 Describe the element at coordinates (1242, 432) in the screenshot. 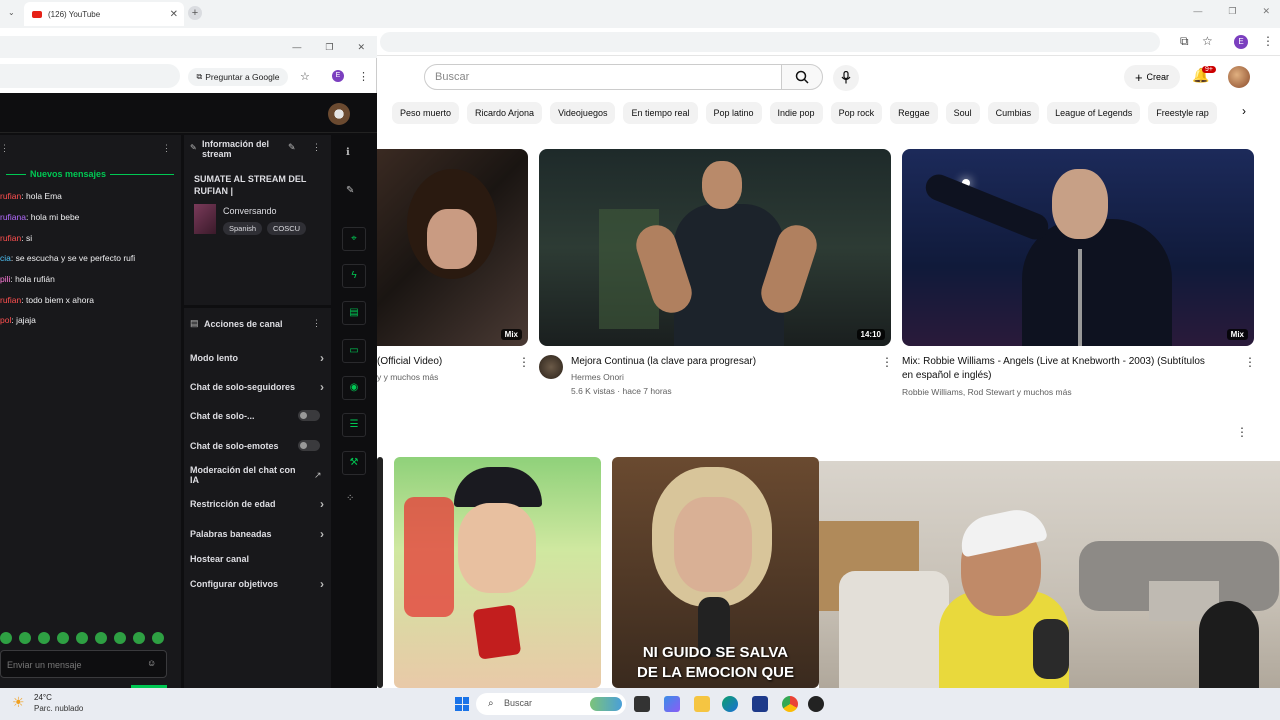

I see `shelf-menu-kebab-icon: ⋮` at that location.